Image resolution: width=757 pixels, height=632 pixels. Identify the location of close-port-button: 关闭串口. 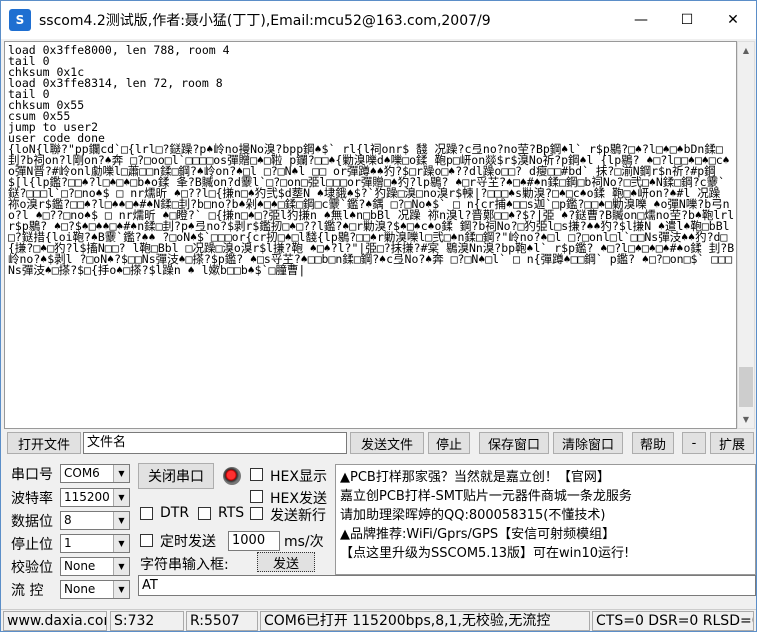
(176, 476).